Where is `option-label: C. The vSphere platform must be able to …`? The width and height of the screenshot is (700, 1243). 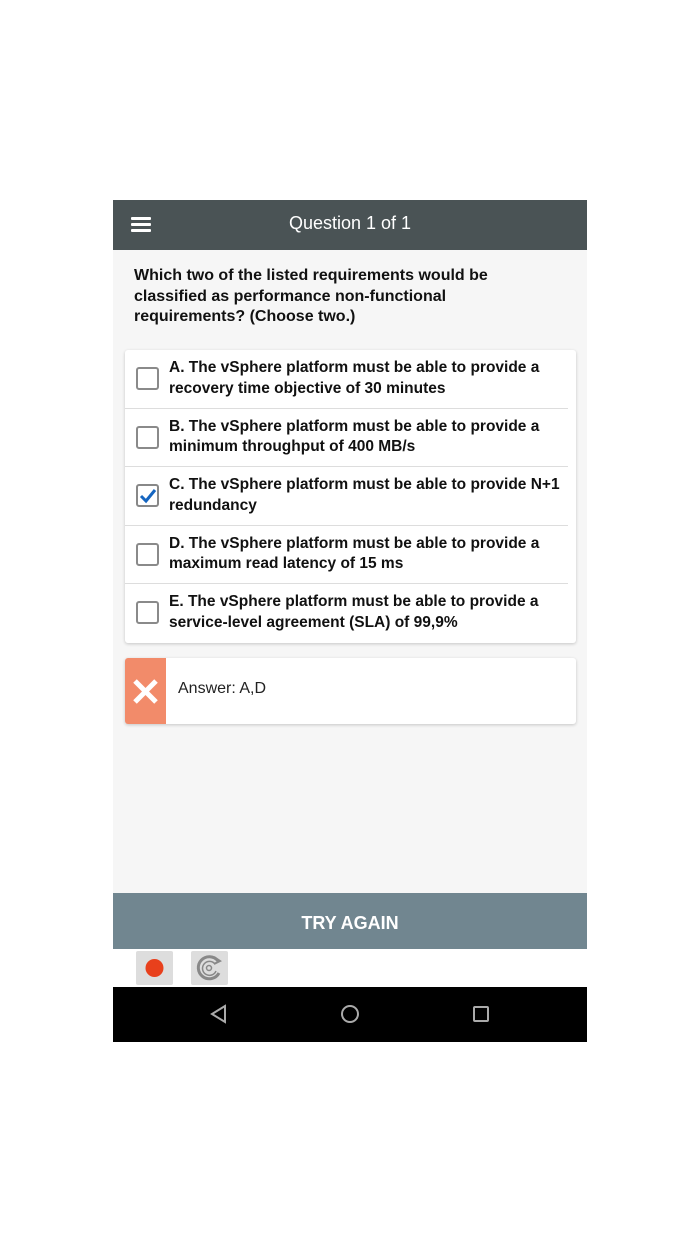
option-label: C. The vSphere platform must be able to … is located at coordinates (364, 495).